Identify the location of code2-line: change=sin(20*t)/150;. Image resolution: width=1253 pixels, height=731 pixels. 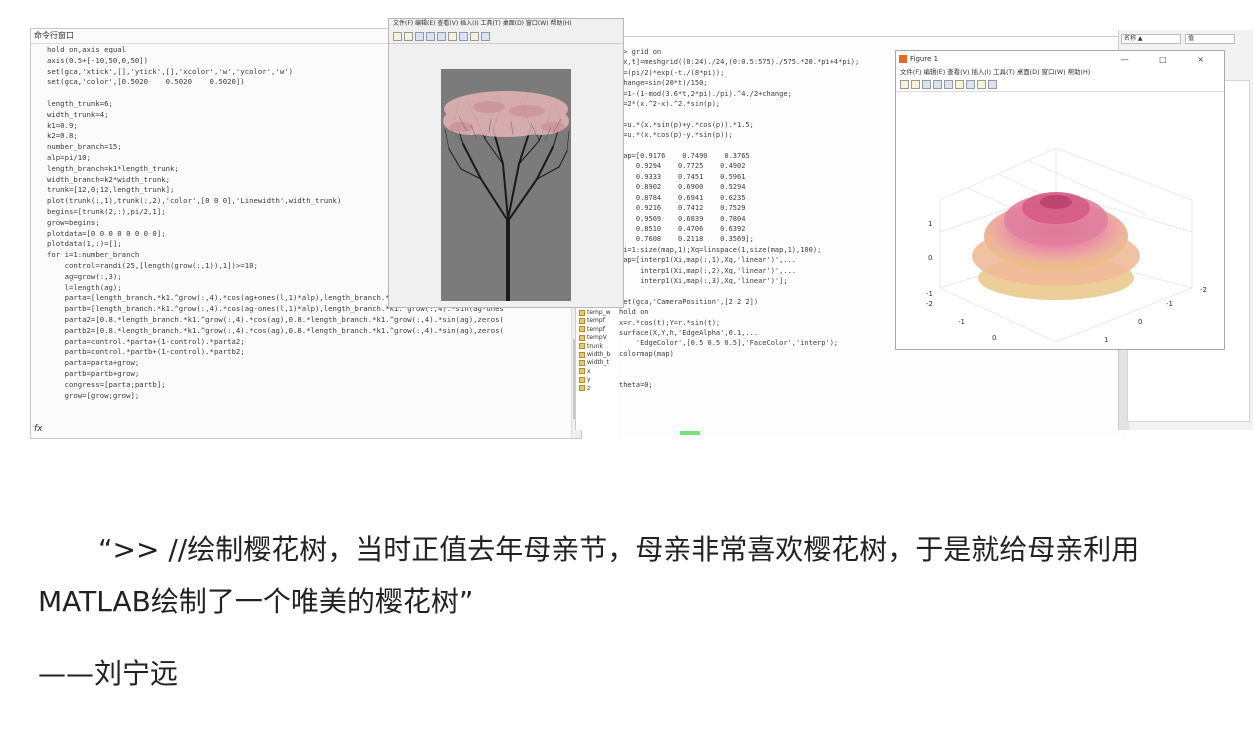
(663, 83).